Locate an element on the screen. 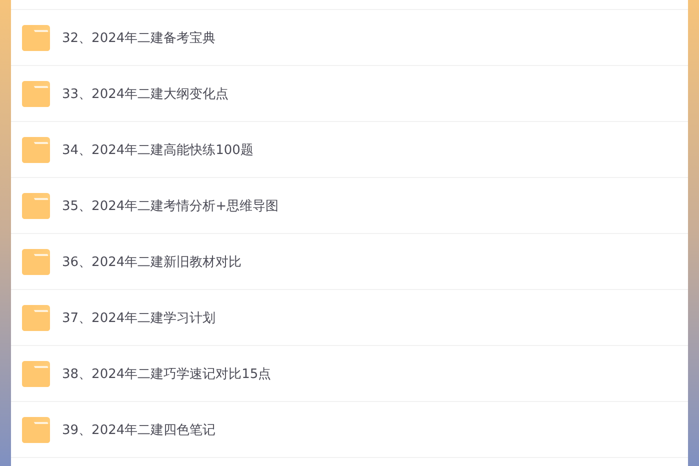 Image resolution: width=699 pixels, height=466 pixels. folder-row: 34、2024年二建高能快练100题 is located at coordinates (349, 150).